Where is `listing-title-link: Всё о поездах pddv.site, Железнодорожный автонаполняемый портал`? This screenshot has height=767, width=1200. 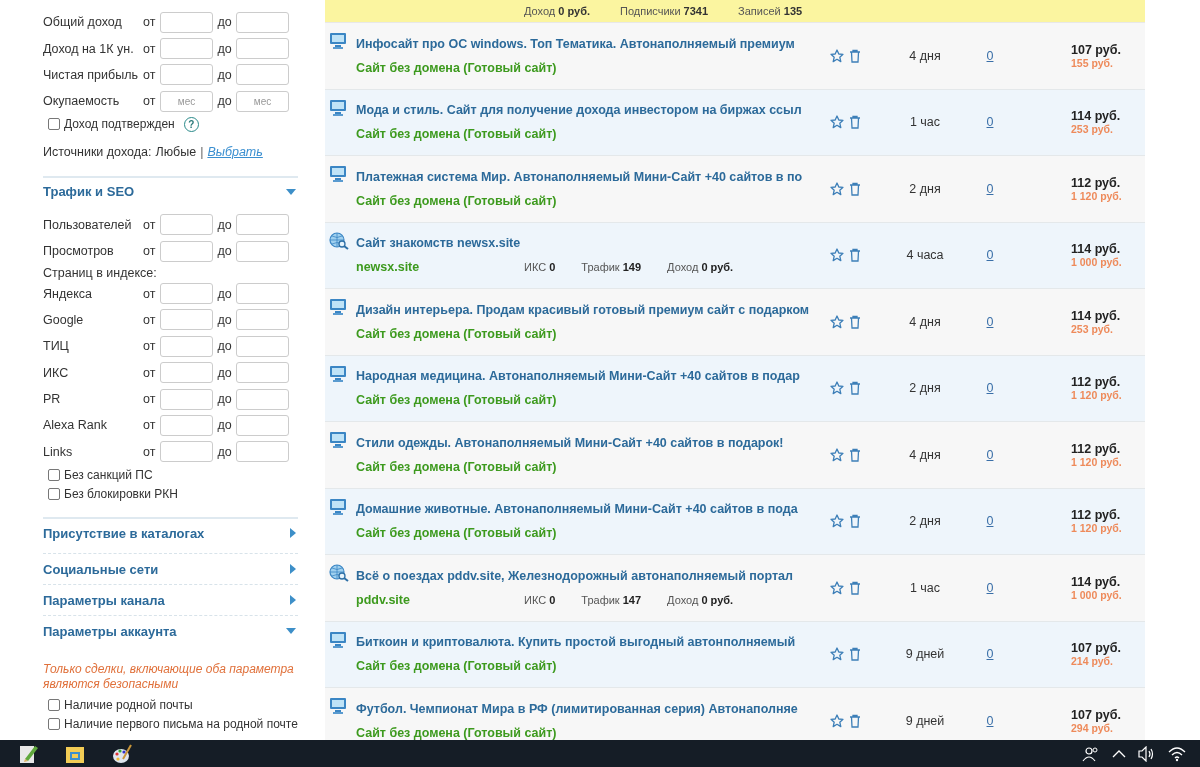
listing-title-link: Всё о поездах pddv.site, Железнодорожный автонаполняемый портал is located at coordinates (591, 575).